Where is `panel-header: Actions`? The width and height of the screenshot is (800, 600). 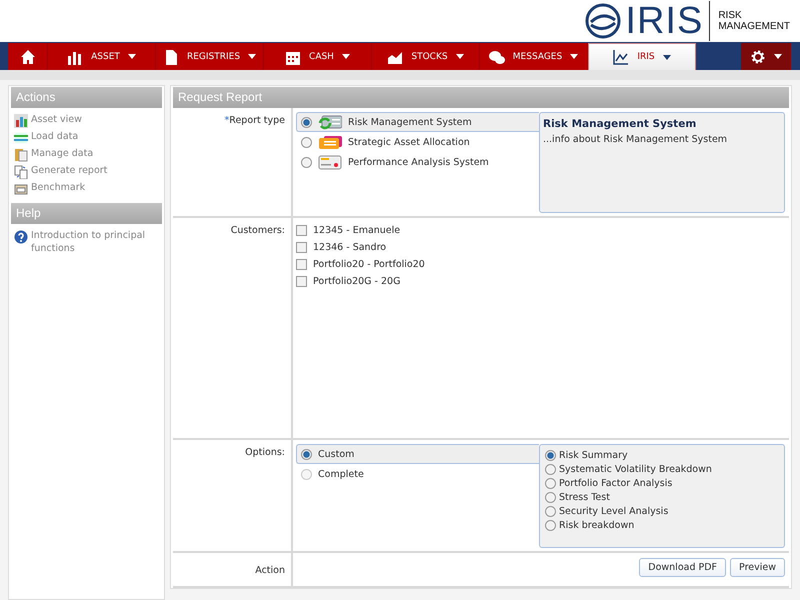
panel-header: Actions is located at coordinates (86, 97).